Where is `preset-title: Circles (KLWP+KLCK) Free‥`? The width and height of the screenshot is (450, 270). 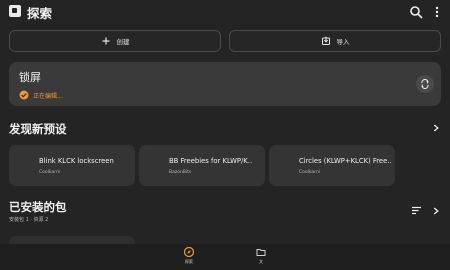 preset-title: Circles (KLWP+KLCK) Free‥ is located at coordinates (345, 161).